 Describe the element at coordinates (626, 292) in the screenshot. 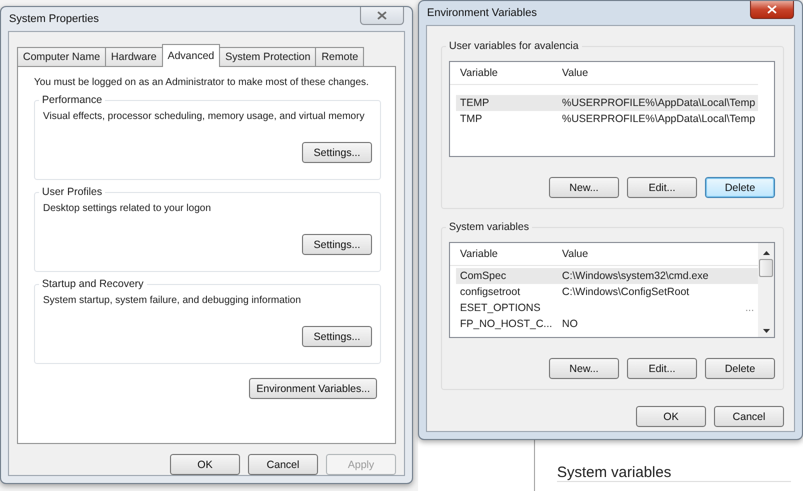

I see `variable-value: C:\Windows\ConfigSetRoot` at that location.